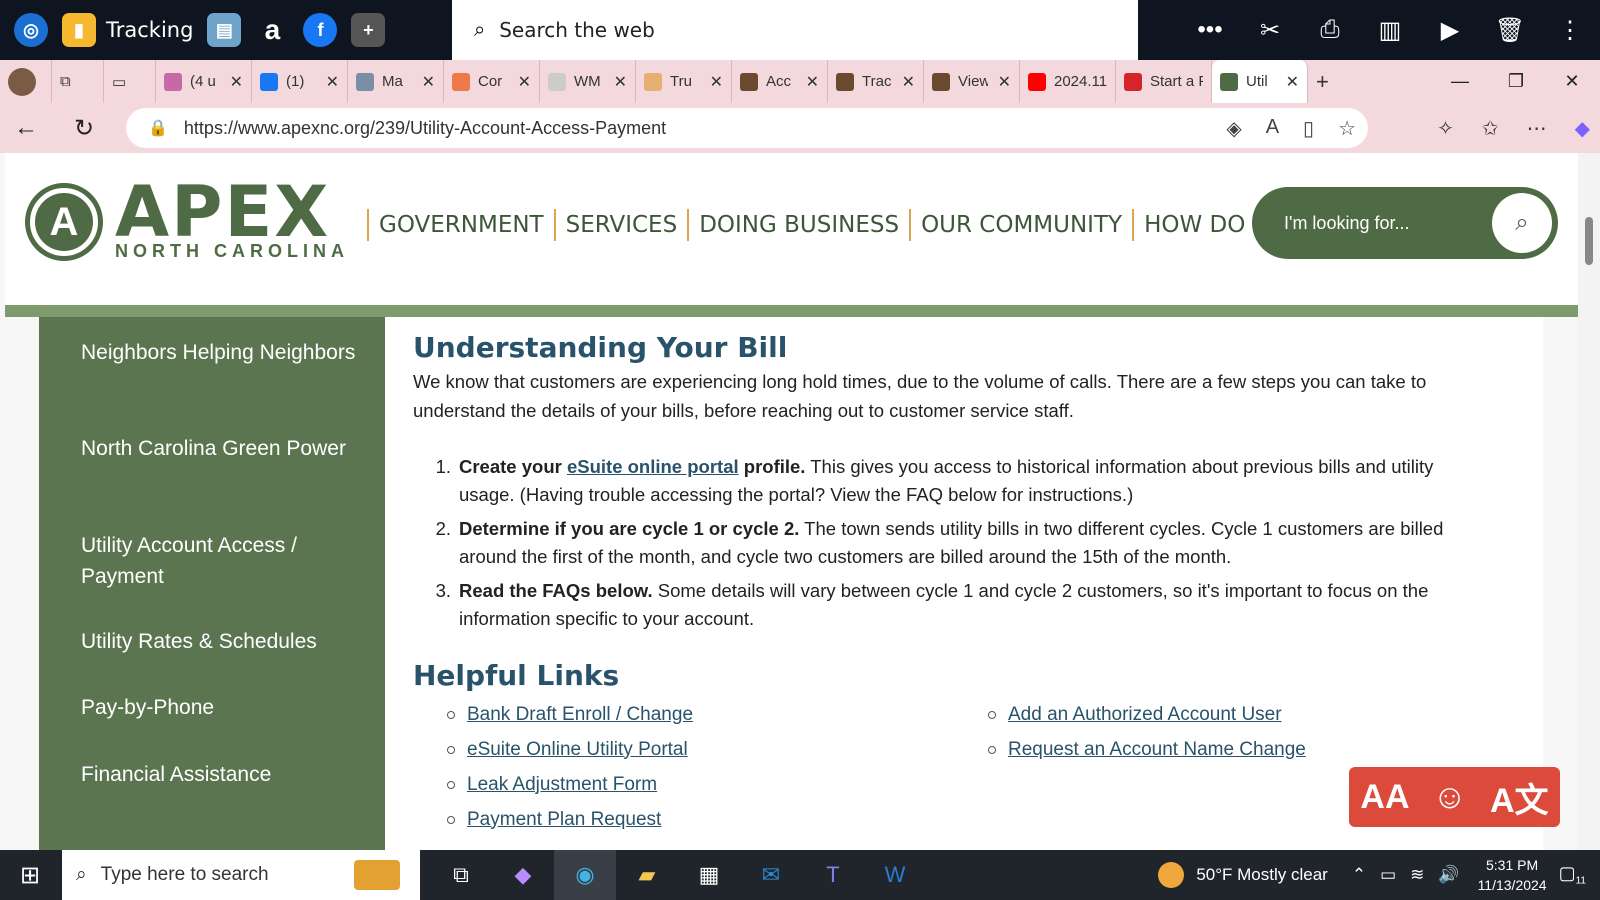 The height and width of the screenshot is (900, 1600). What do you see at coordinates (1445, 128) in the screenshot?
I see `extensions-icon: ✧` at bounding box center [1445, 128].